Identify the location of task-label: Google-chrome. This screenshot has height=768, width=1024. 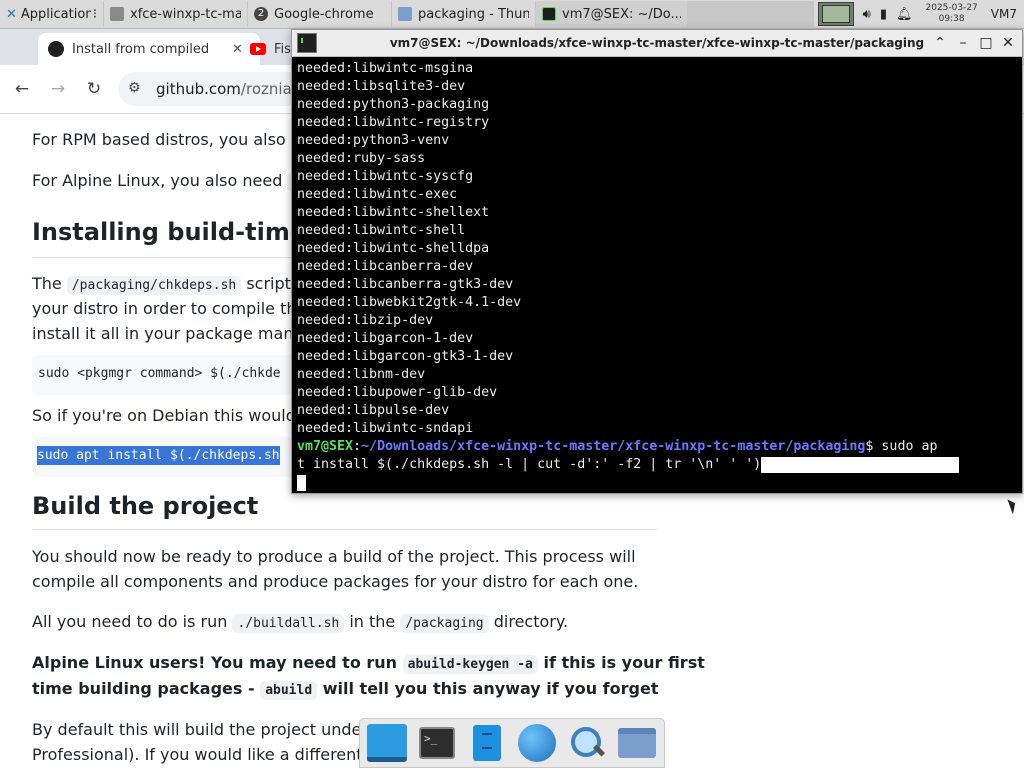
(324, 14).